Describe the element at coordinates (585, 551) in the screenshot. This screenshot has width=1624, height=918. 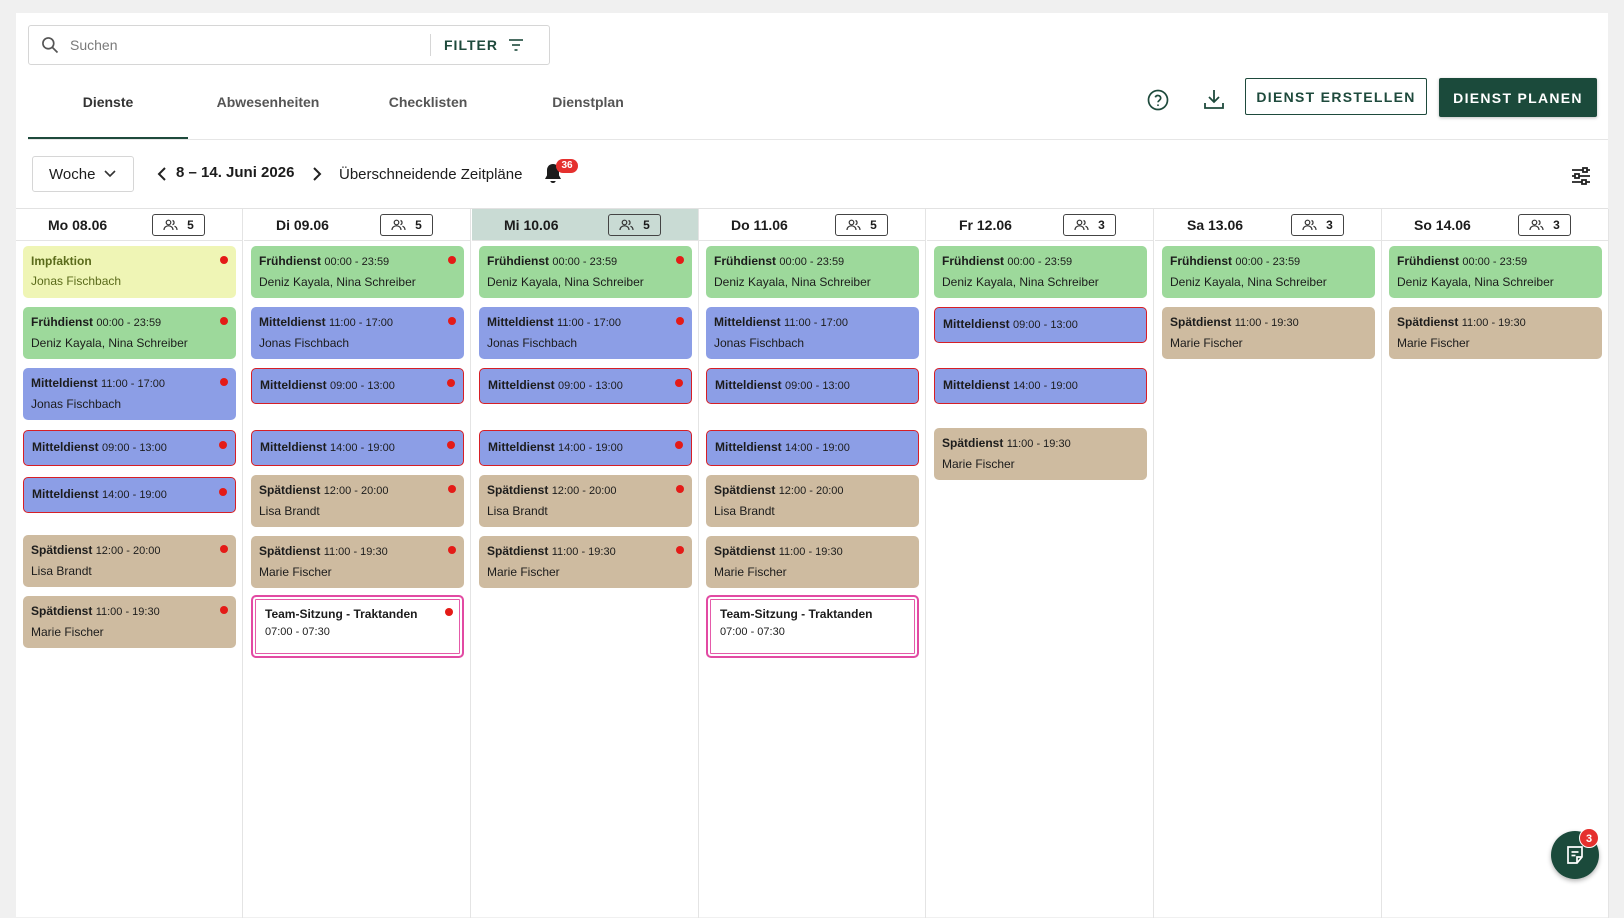
I see `shift-title-line: Spätdienst 11:00 - 19:30` at that location.